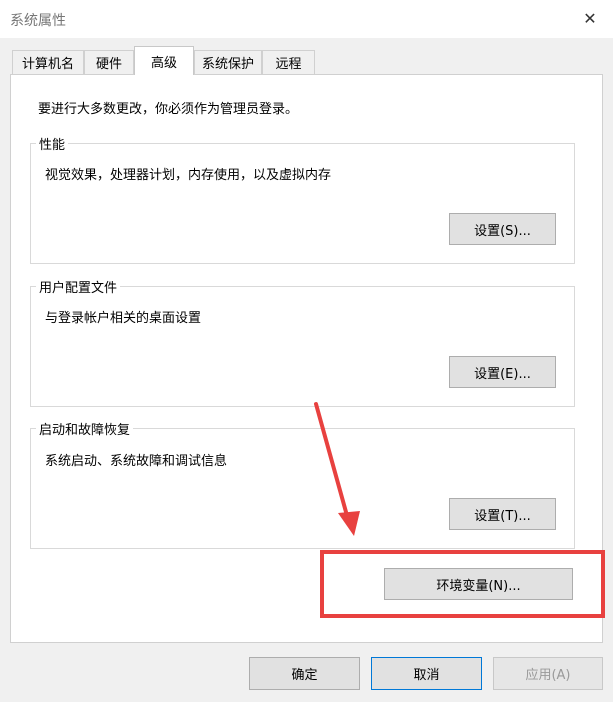  I want to click on cancel-button: 取消, so click(426, 673).